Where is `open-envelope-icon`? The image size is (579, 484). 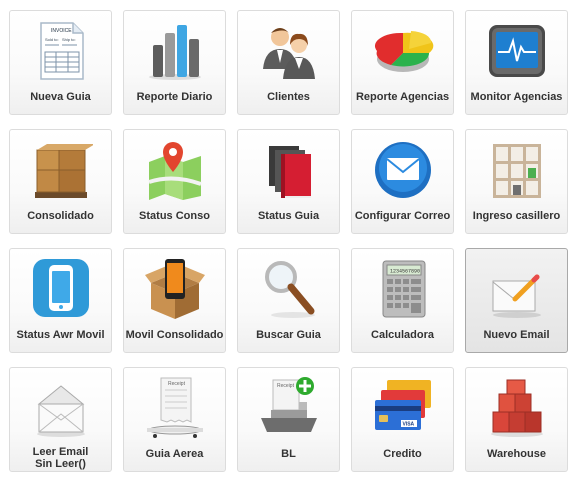 open-envelope-icon is located at coordinates (61, 408).